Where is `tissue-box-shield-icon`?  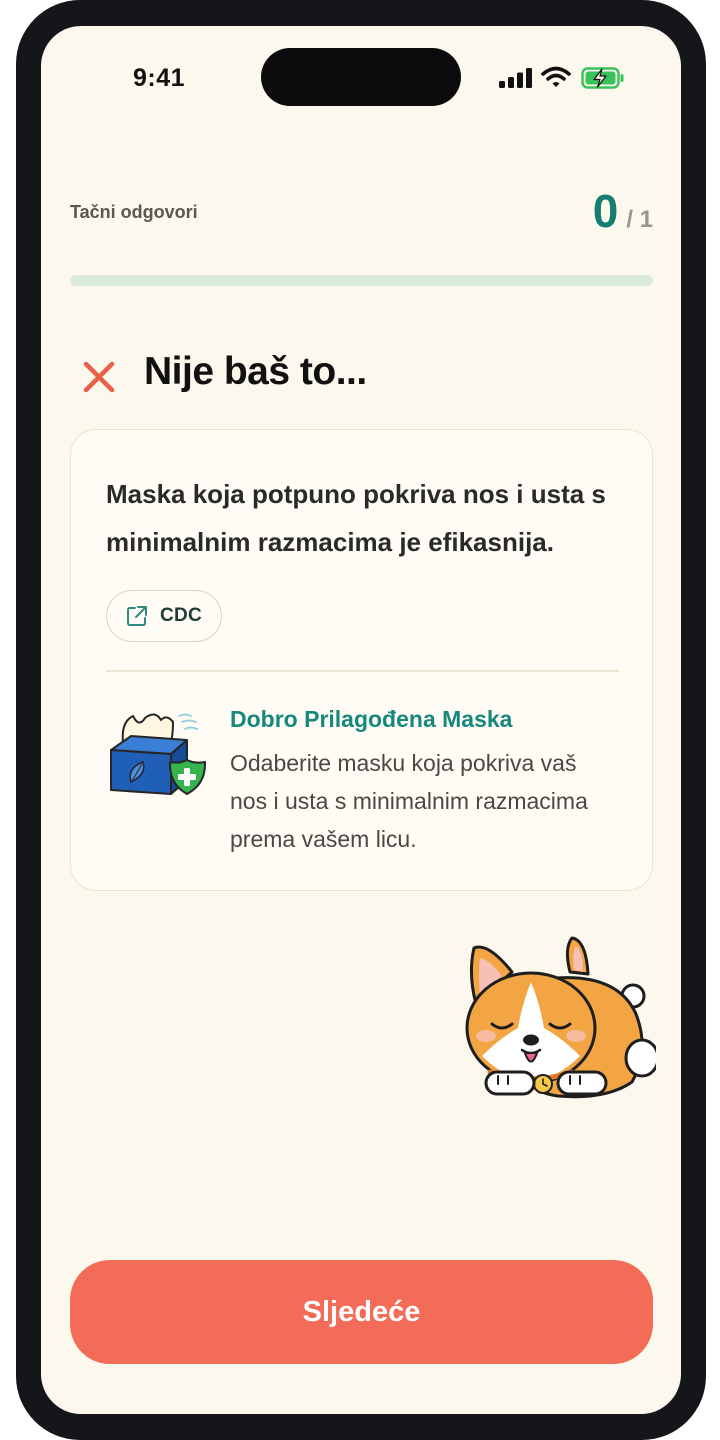 tissue-box-shield-icon is located at coordinates (158, 754).